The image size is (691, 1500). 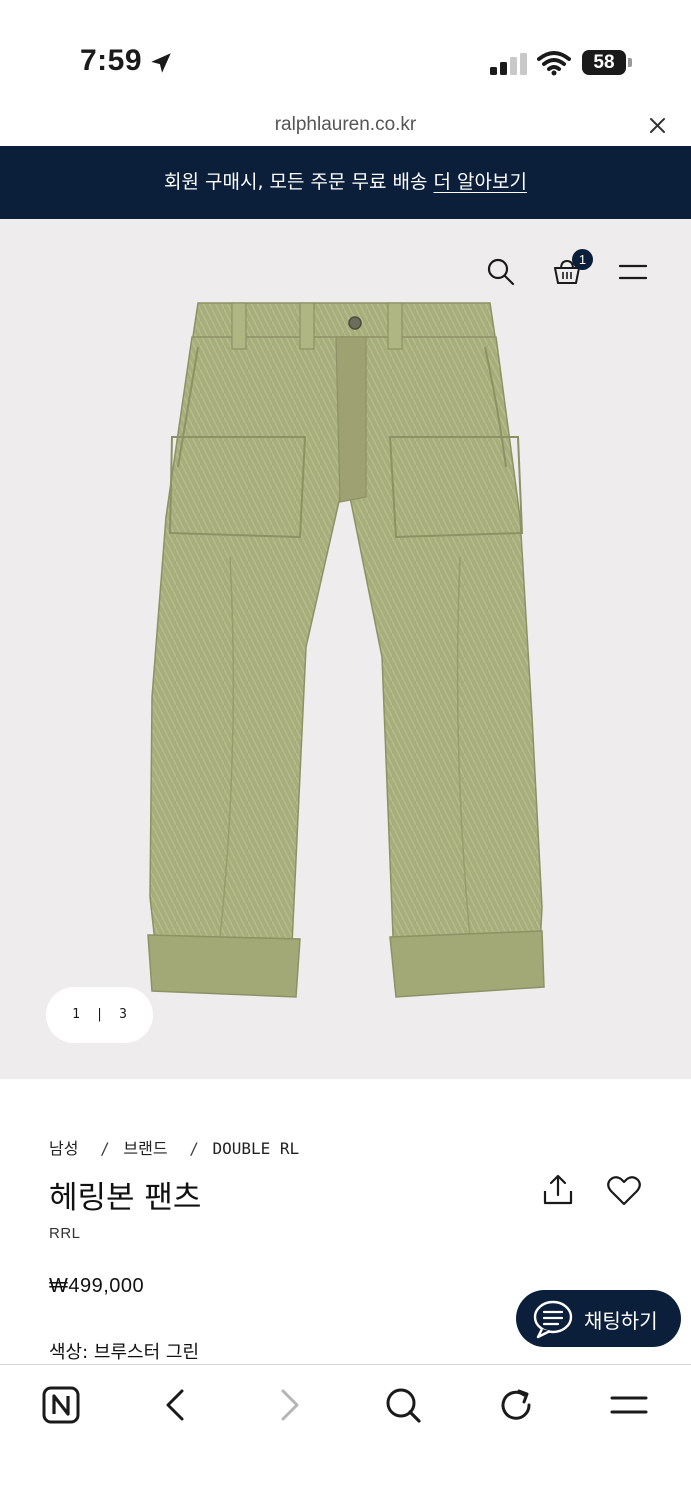 I want to click on color-label: 색상:, so click(x=69, y=1352).